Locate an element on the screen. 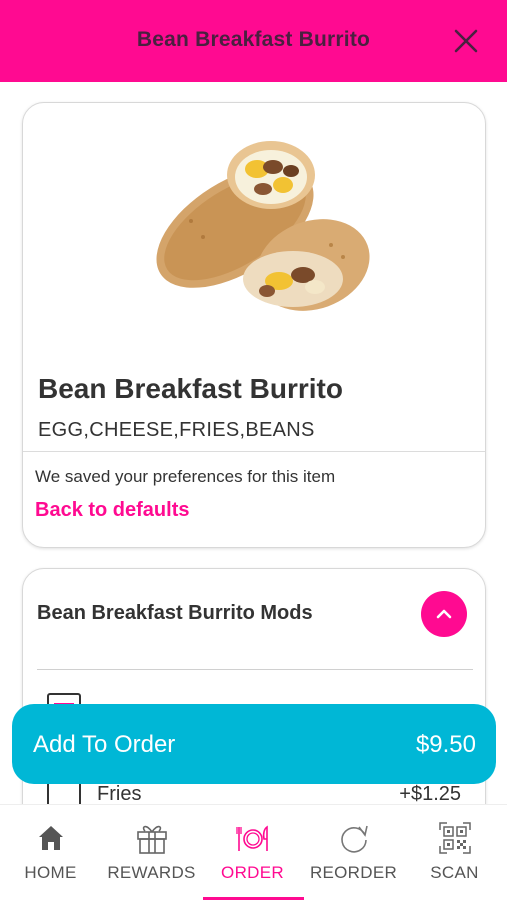 This screenshot has width=507, height=900. add-to-order-price: $9.50 is located at coordinates (445, 744).